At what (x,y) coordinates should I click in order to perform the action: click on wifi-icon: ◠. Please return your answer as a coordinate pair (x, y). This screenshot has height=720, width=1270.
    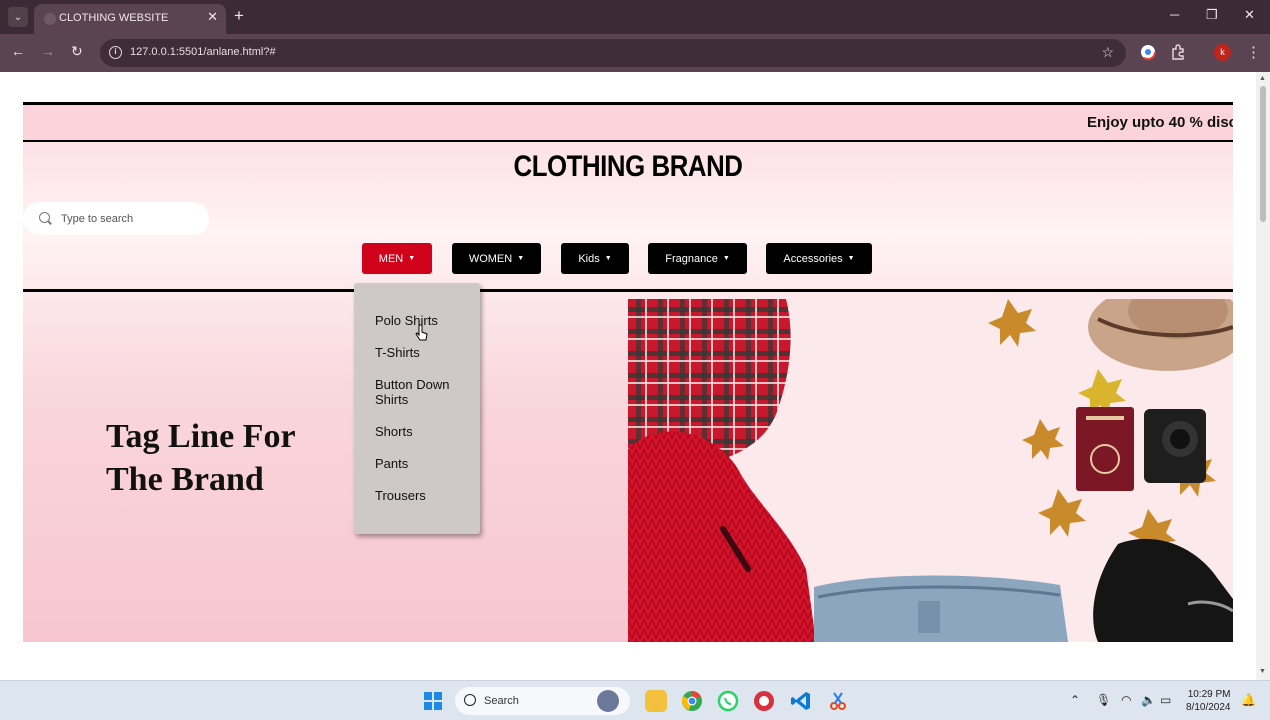
    Looking at the image, I should click on (1126, 700).